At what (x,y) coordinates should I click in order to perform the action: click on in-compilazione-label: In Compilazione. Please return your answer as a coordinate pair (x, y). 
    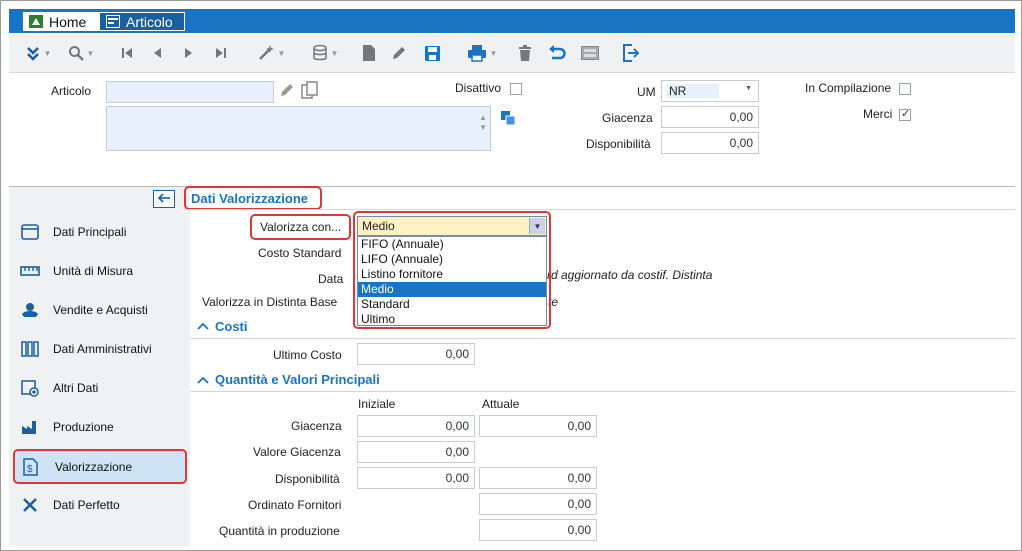
    Looking at the image, I should click on (848, 88).